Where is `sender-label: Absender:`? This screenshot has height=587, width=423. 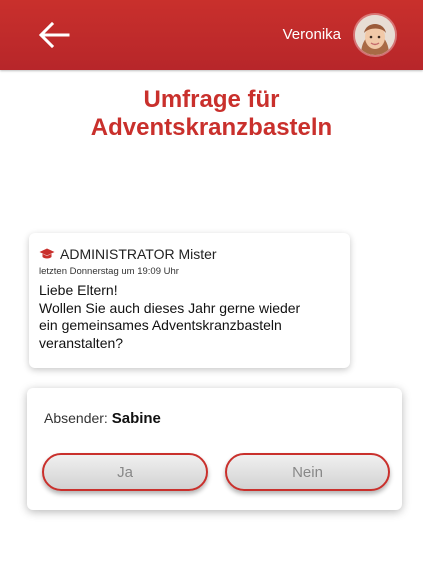 sender-label: Absender: is located at coordinates (76, 418).